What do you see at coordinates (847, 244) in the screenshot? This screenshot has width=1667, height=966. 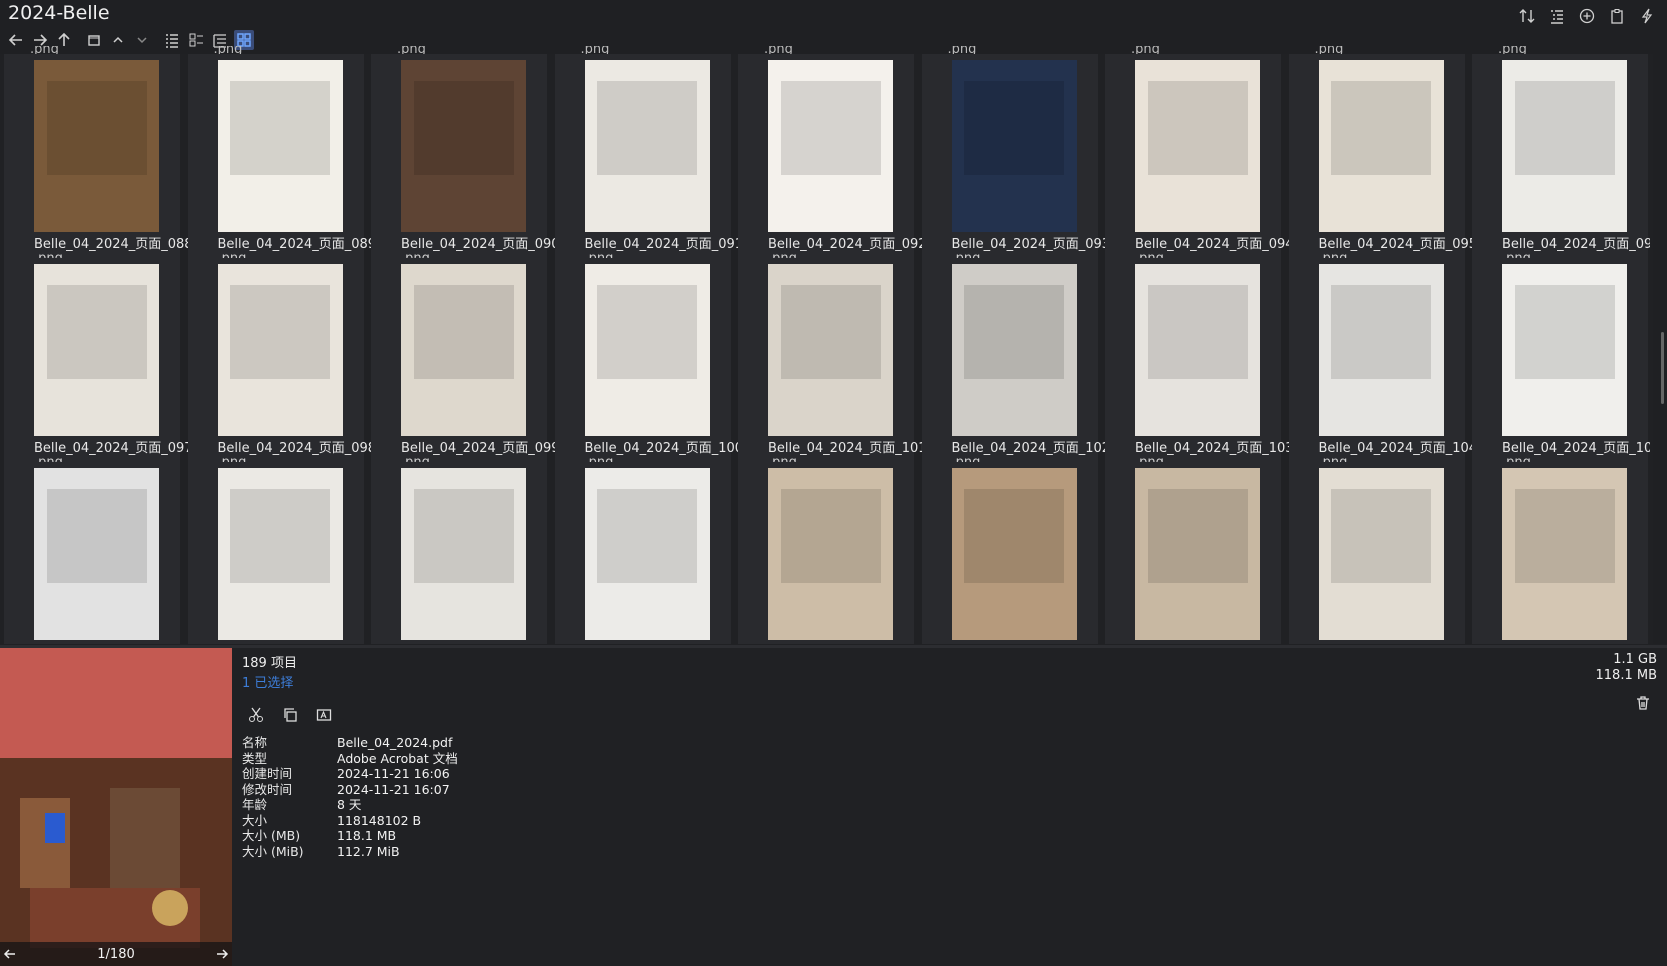 I see `file-name: Belle_04_2024_页面_092` at bounding box center [847, 244].